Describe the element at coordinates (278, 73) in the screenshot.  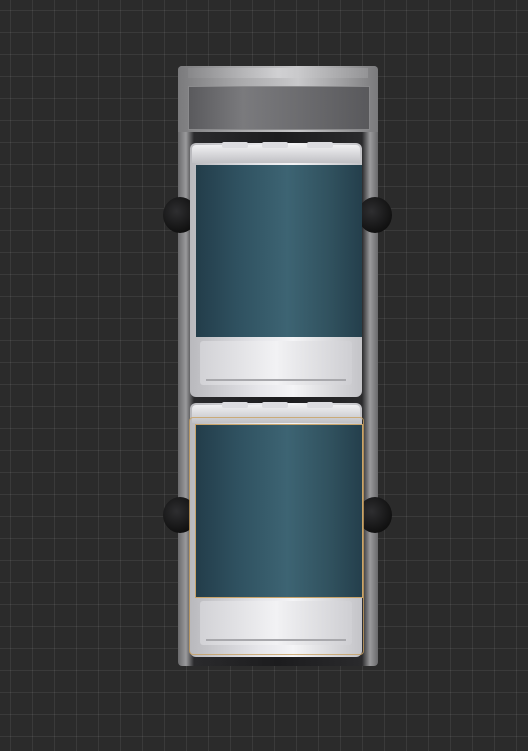
I see `cab-roof-strip` at that location.